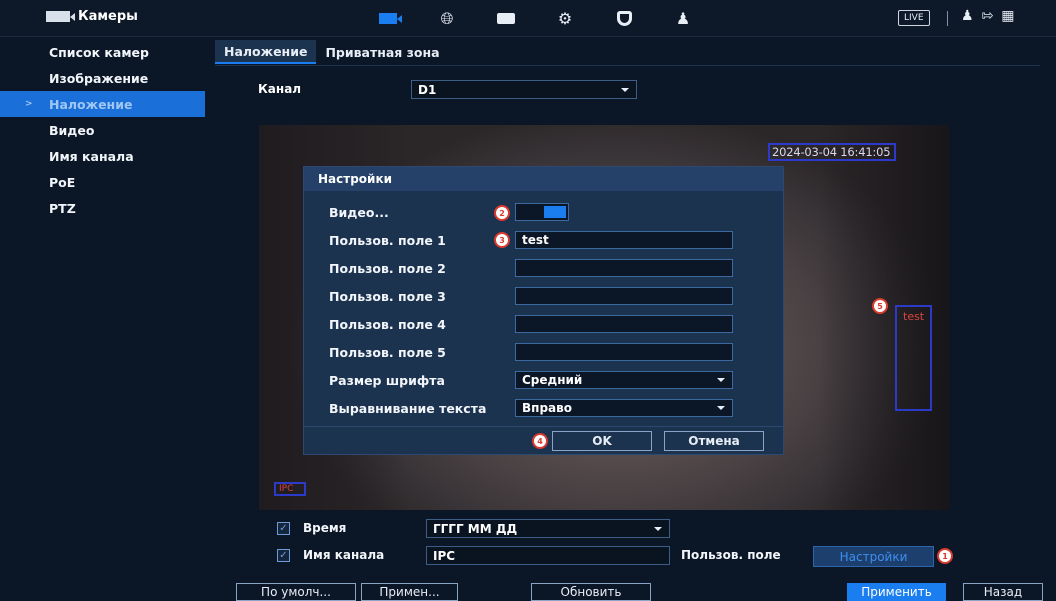 This screenshot has height=601, width=1056. I want to click on custom-field-4-label: Пользов. поле 4, so click(387, 324).